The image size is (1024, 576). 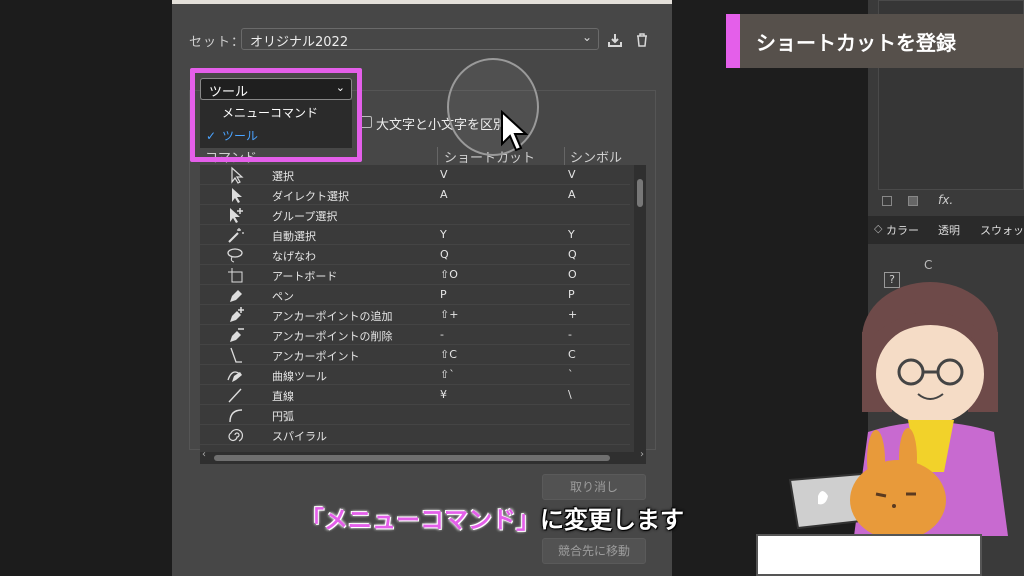 What do you see at coordinates (945, 200) in the screenshot?
I see `fx-icon: fx.` at bounding box center [945, 200].